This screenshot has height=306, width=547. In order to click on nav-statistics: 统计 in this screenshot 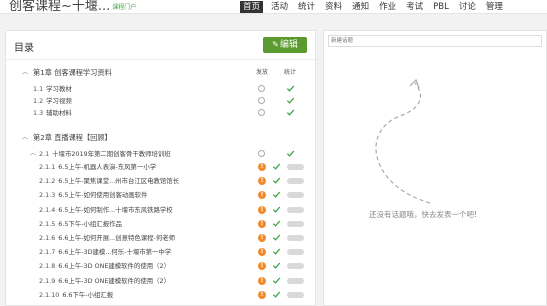, I will do `click(306, 7)`.